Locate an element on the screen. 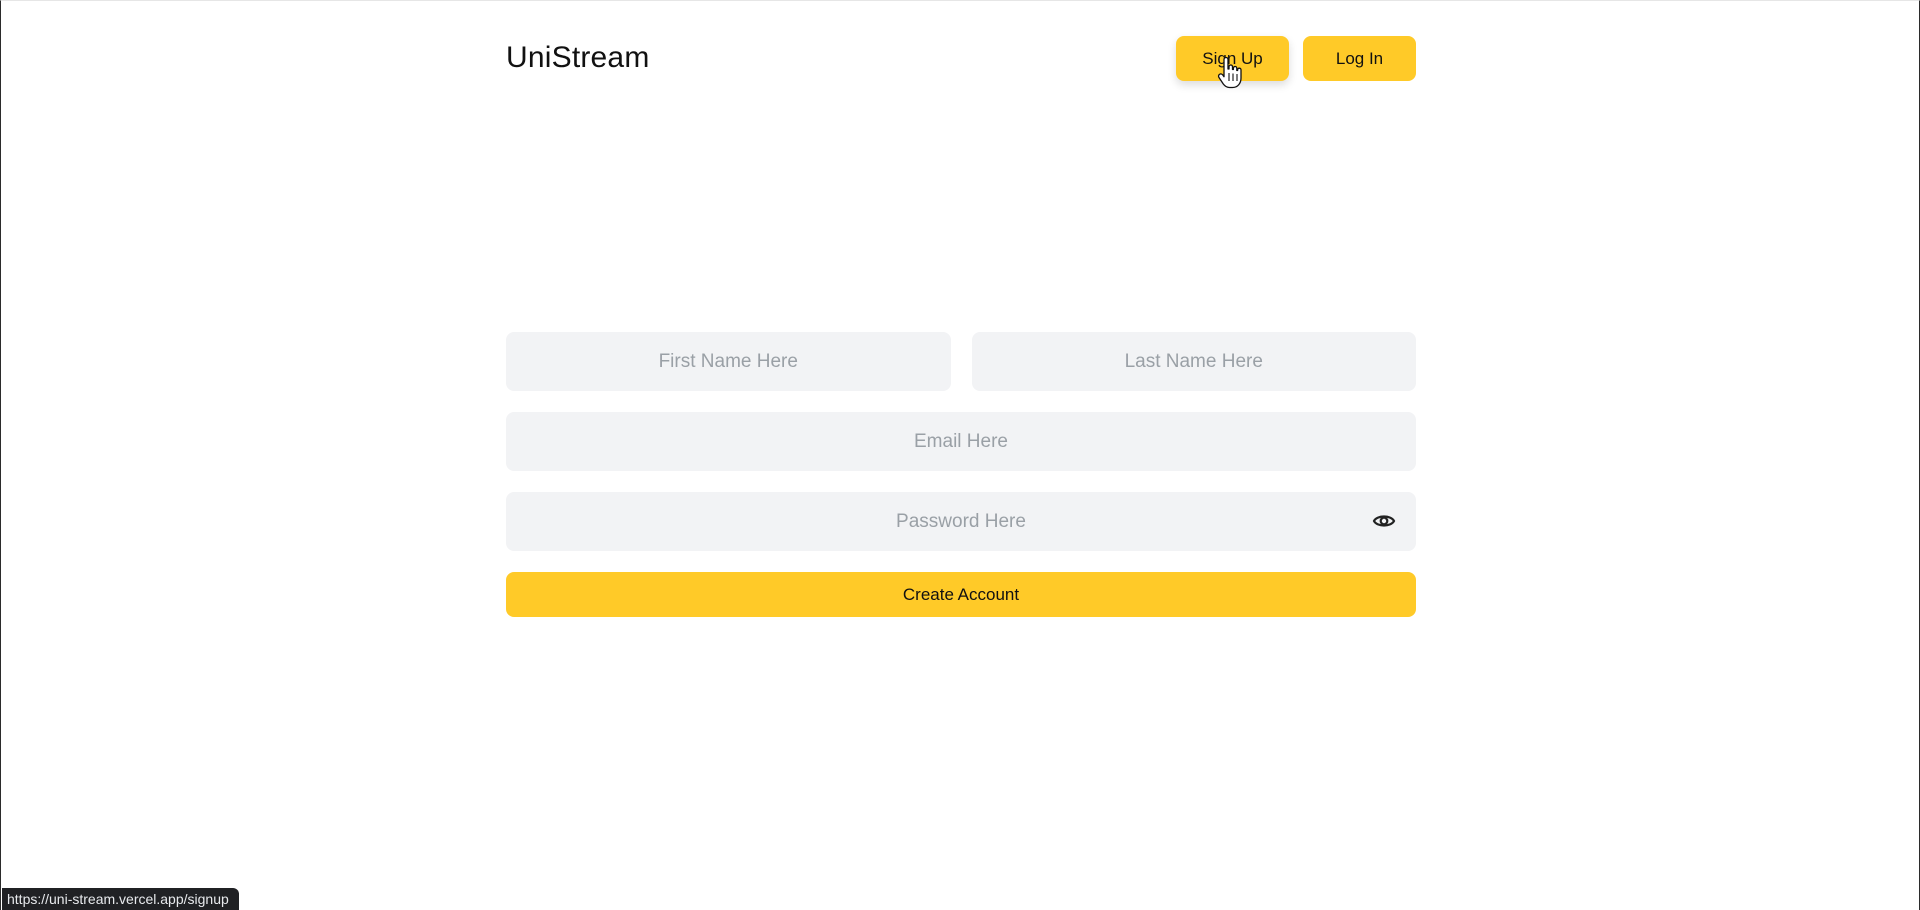  first-name-input is located at coordinates (728, 361).